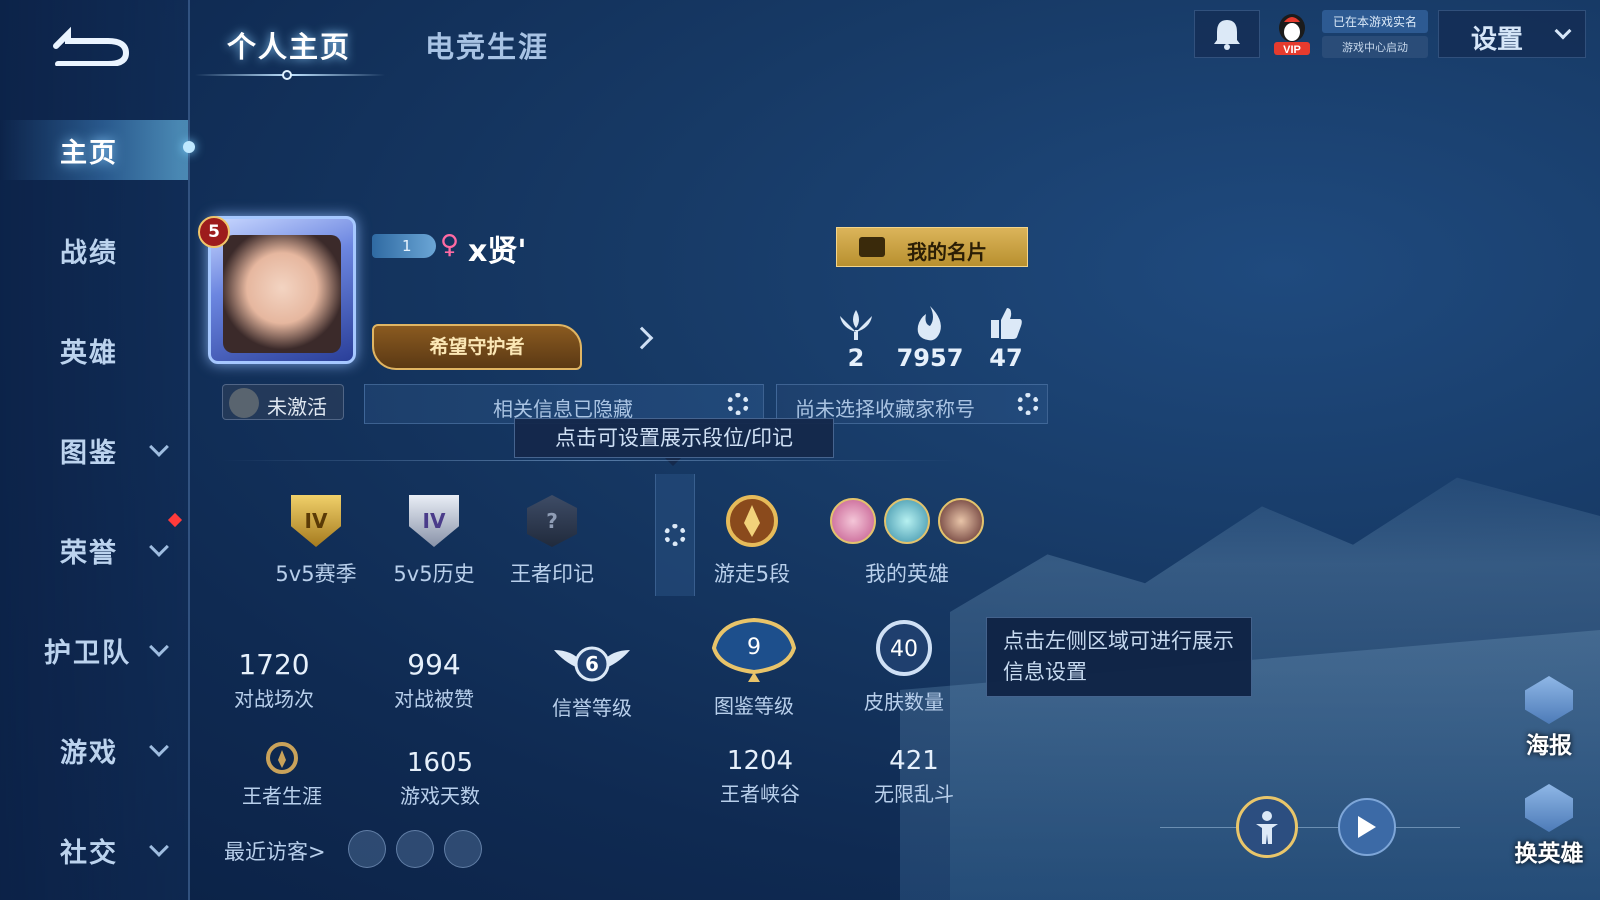 The height and width of the screenshot is (900, 1600). What do you see at coordinates (404, 246) in the screenshot?
I see `rank-chip: 1` at bounding box center [404, 246].